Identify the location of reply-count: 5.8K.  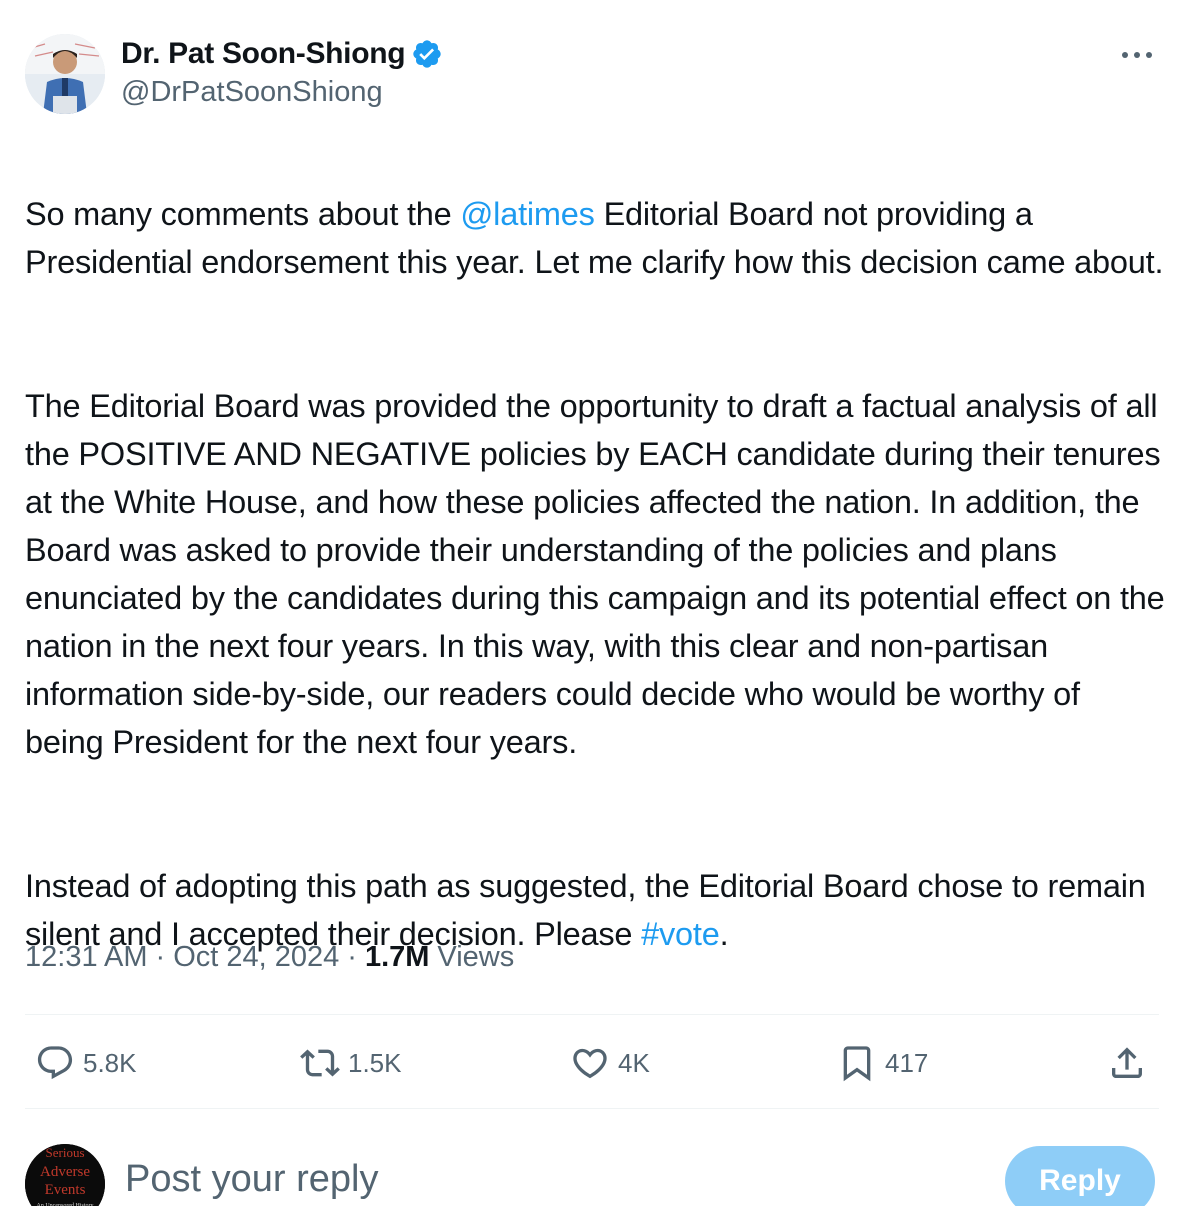
(110, 1062).